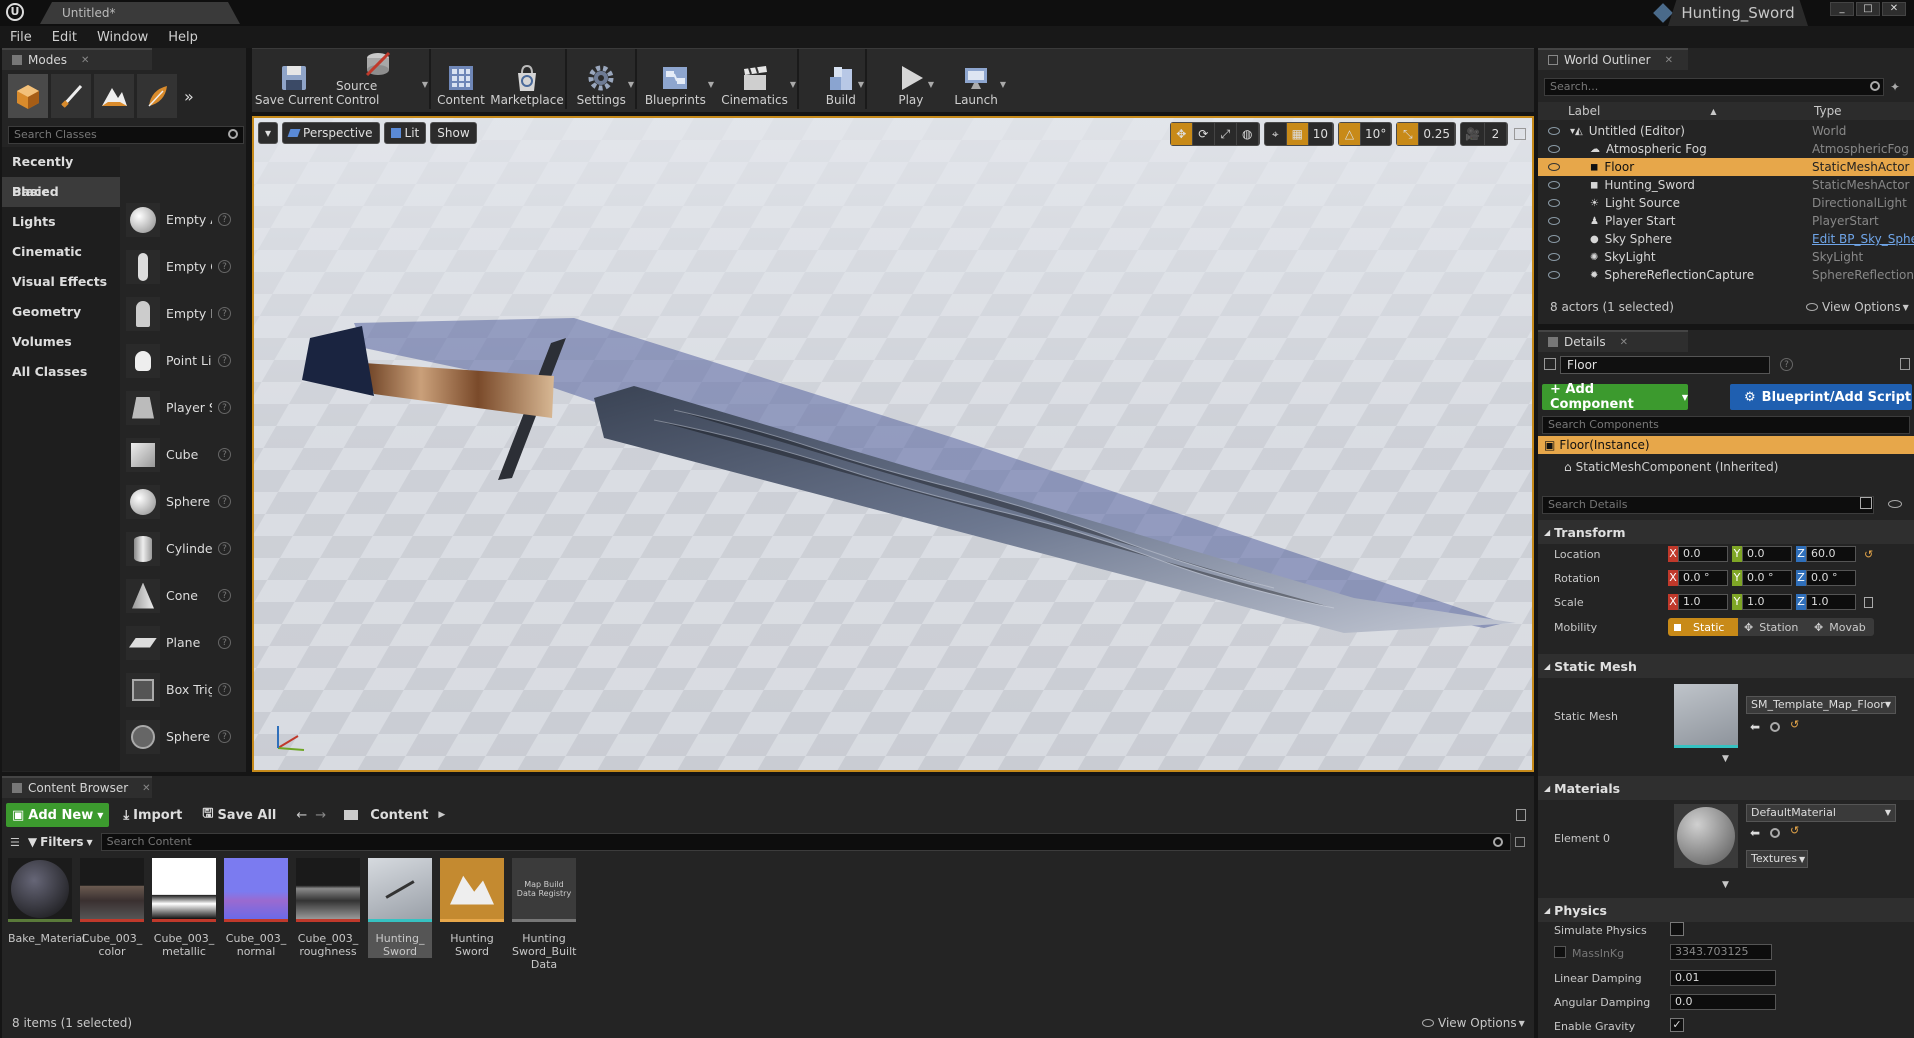 The image size is (1914, 1038). Describe the element at coordinates (527, 80) in the screenshot. I see `marketplace-button: Marketplace` at that location.